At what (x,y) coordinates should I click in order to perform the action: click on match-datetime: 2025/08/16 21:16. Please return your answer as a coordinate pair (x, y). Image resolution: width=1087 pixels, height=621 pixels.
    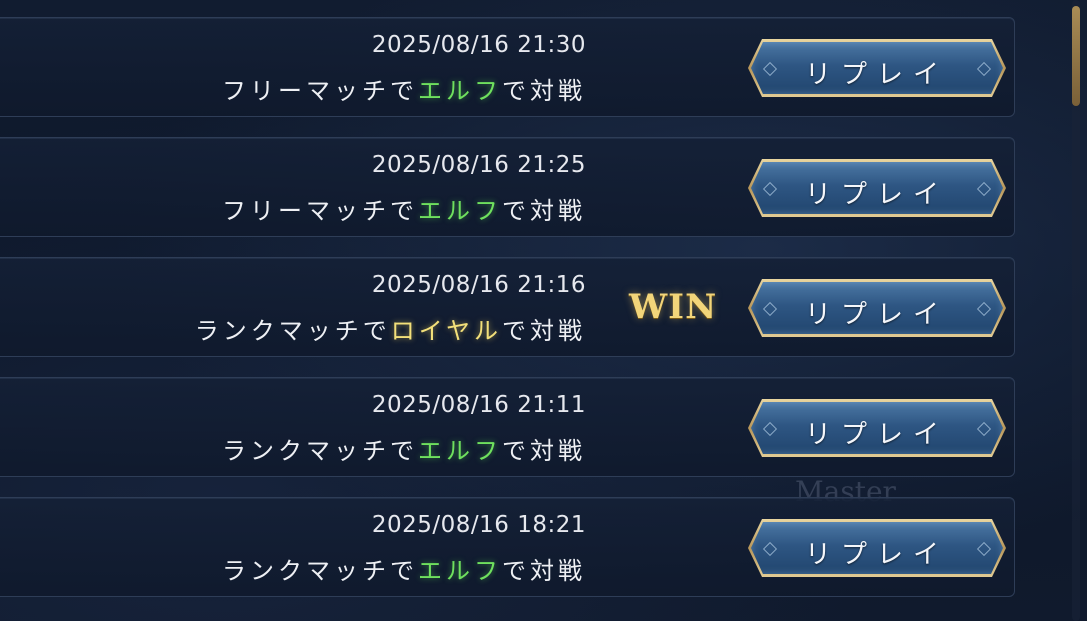
    Looking at the image, I should click on (478, 285).